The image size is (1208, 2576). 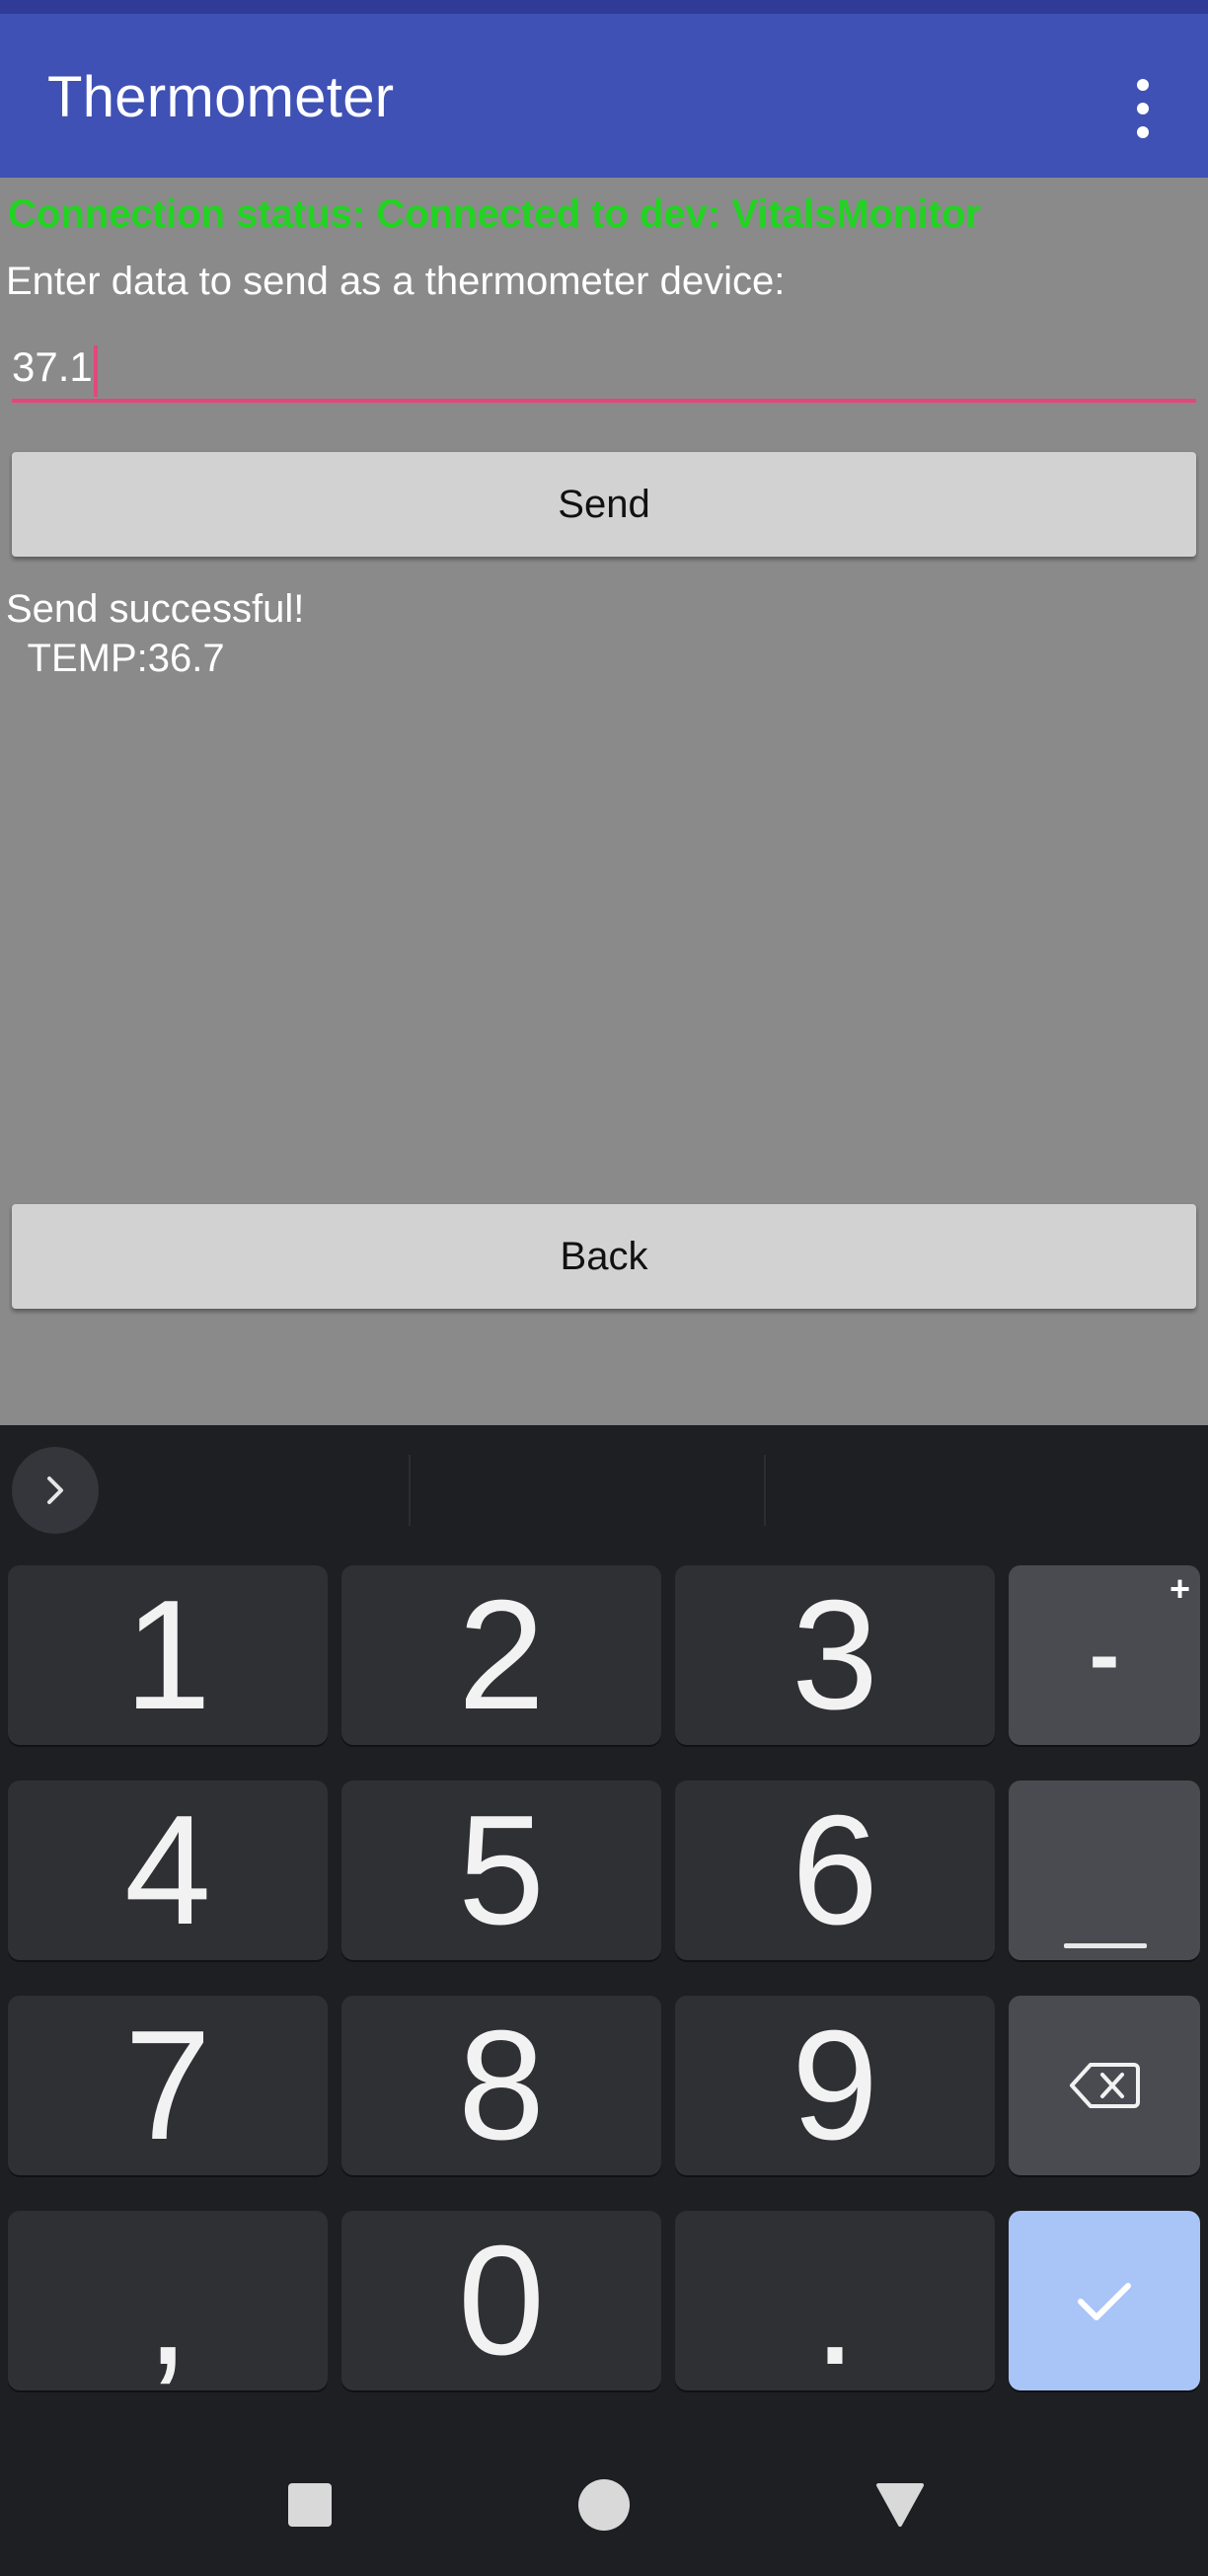 I want to click on key-9: 9, so click(x=835, y=2085).